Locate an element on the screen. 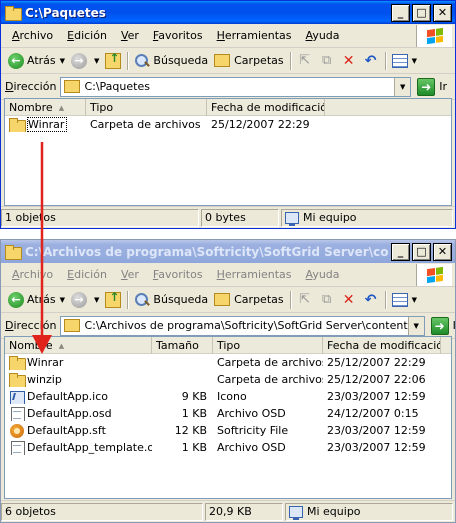 The image size is (456, 523). go-label: Ir is located at coordinates (443, 86).